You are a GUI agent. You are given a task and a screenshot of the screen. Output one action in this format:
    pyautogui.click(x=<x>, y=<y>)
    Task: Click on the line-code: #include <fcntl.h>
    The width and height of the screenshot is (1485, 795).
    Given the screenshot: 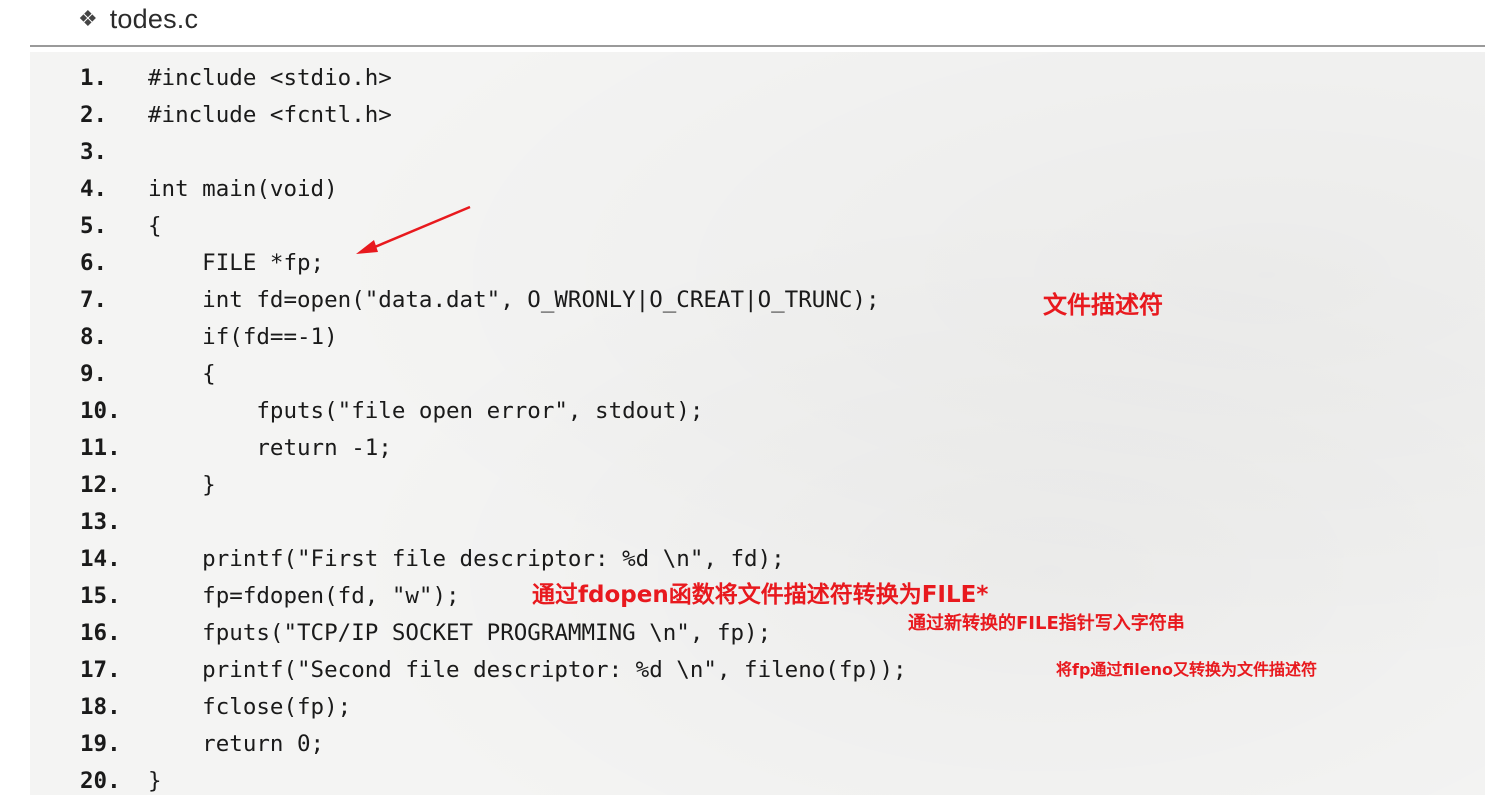 What is the action you would take?
    pyautogui.click(x=270, y=115)
    